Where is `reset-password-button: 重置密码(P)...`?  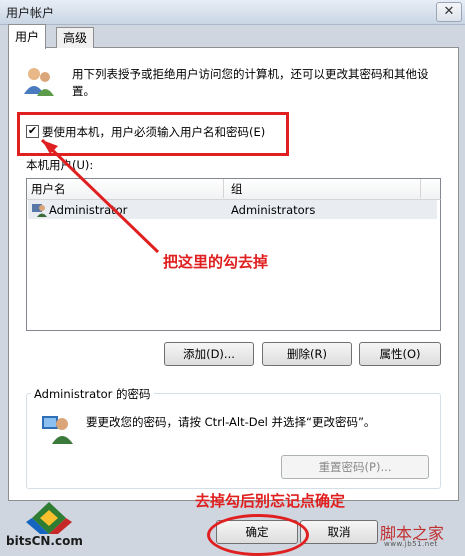
reset-password-button: 重置密码(P)... is located at coordinates (355, 467).